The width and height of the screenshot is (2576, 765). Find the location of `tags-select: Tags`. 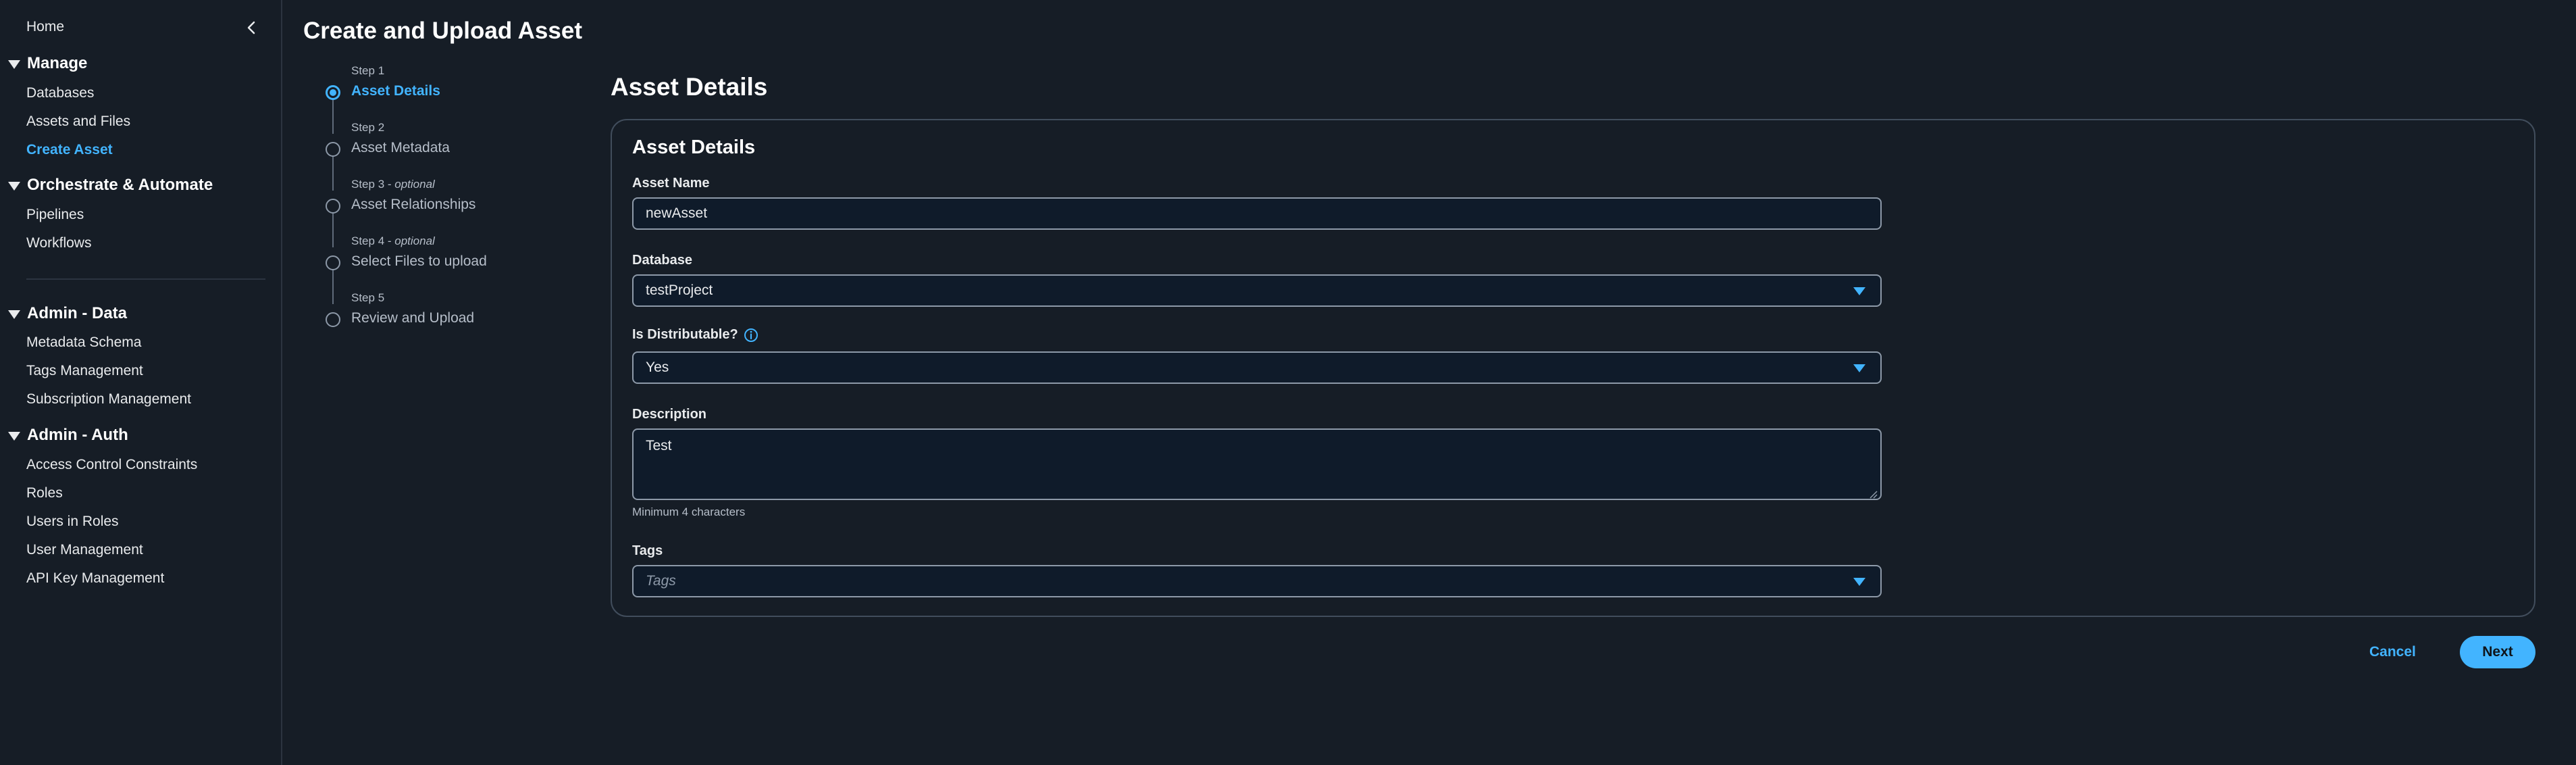

tags-select: Tags is located at coordinates (1257, 581).